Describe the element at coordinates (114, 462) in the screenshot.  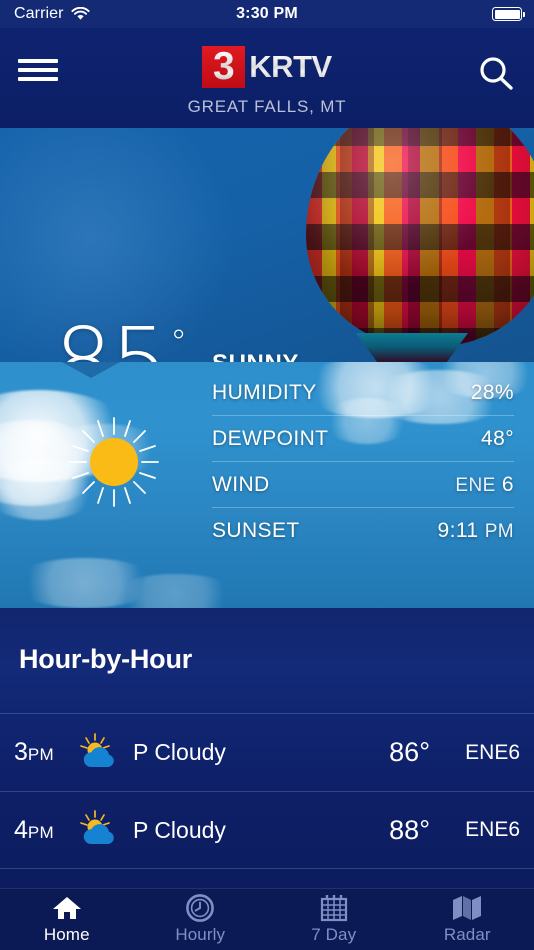
I see `sun-icon` at that location.